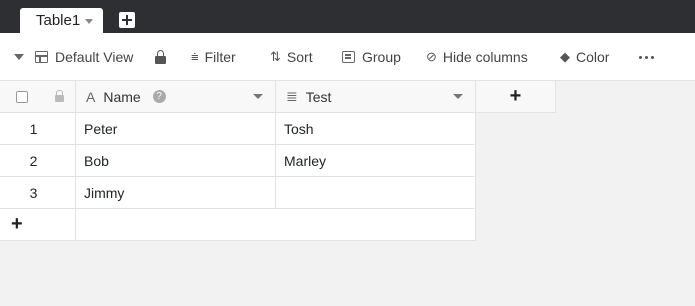 The width and height of the screenshot is (695, 306). I want to click on filter-button: ⩧ Filter, so click(213, 57).